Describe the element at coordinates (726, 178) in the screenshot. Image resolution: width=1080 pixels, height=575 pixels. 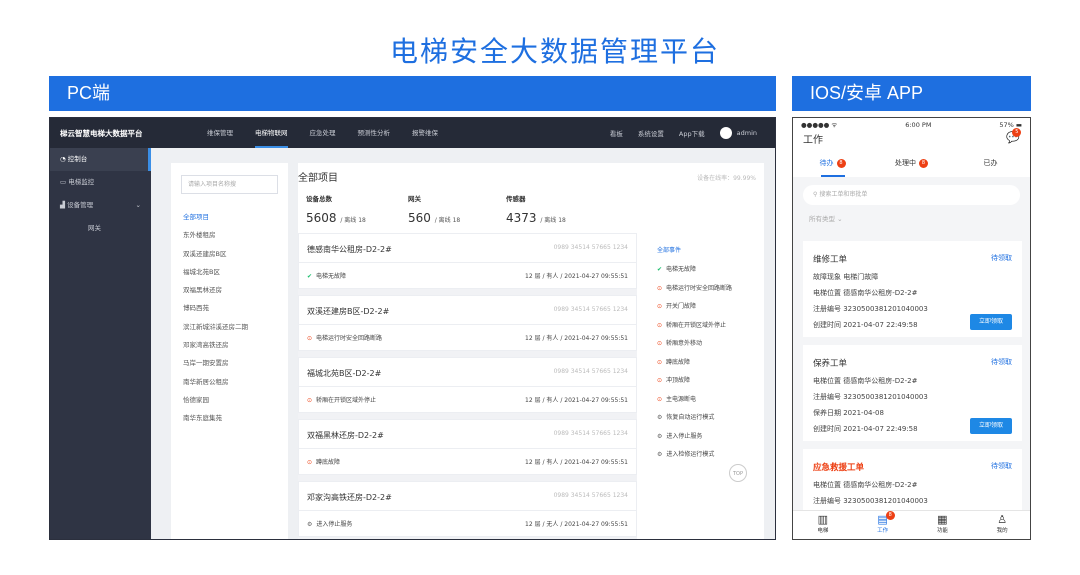
I see `online-rate: 设备在线率：99.99%` at that location.